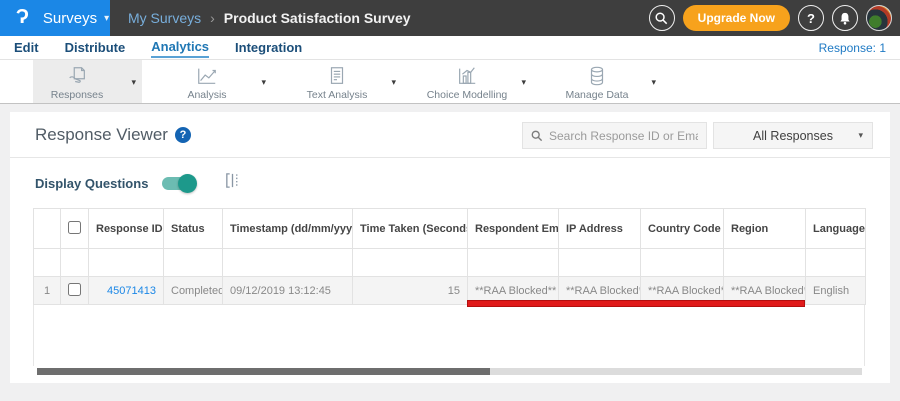 The image size is (900, 401). Describe the element at coordinates (188, 183) in the screenshot. I see `toggle-knob` at that location.